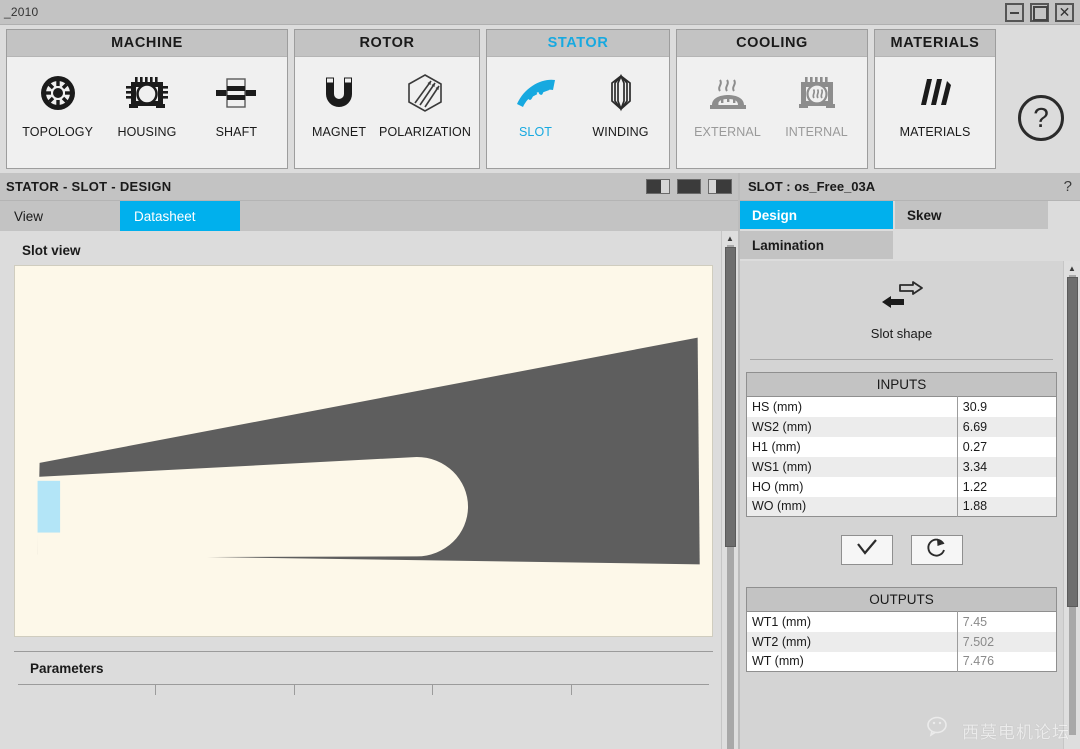 This screenshot has width=1080, height=749. I want to click on slot-tab-lamination: Lamination, so click(817, 246).